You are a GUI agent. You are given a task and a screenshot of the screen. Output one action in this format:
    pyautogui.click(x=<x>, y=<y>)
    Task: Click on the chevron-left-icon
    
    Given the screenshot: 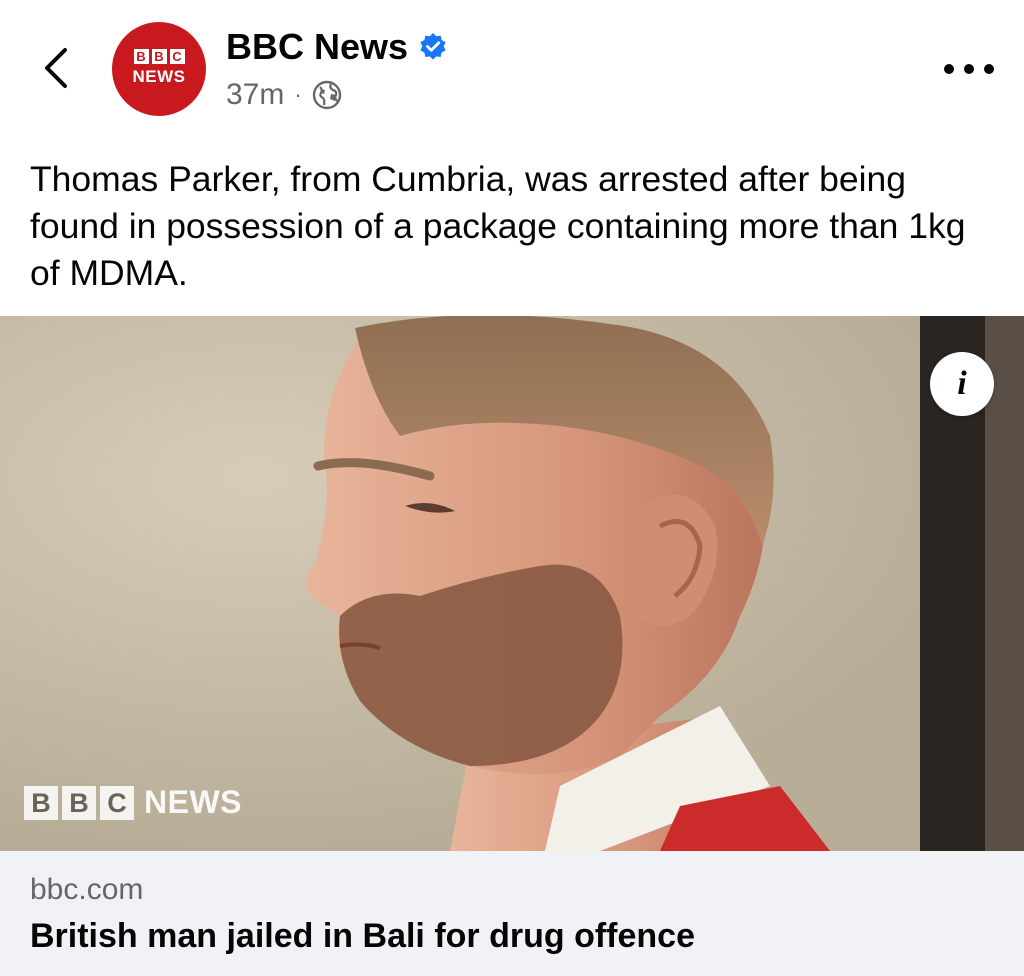 What is the action you would take?
    pyautogui.click(x=56, y=68)
    